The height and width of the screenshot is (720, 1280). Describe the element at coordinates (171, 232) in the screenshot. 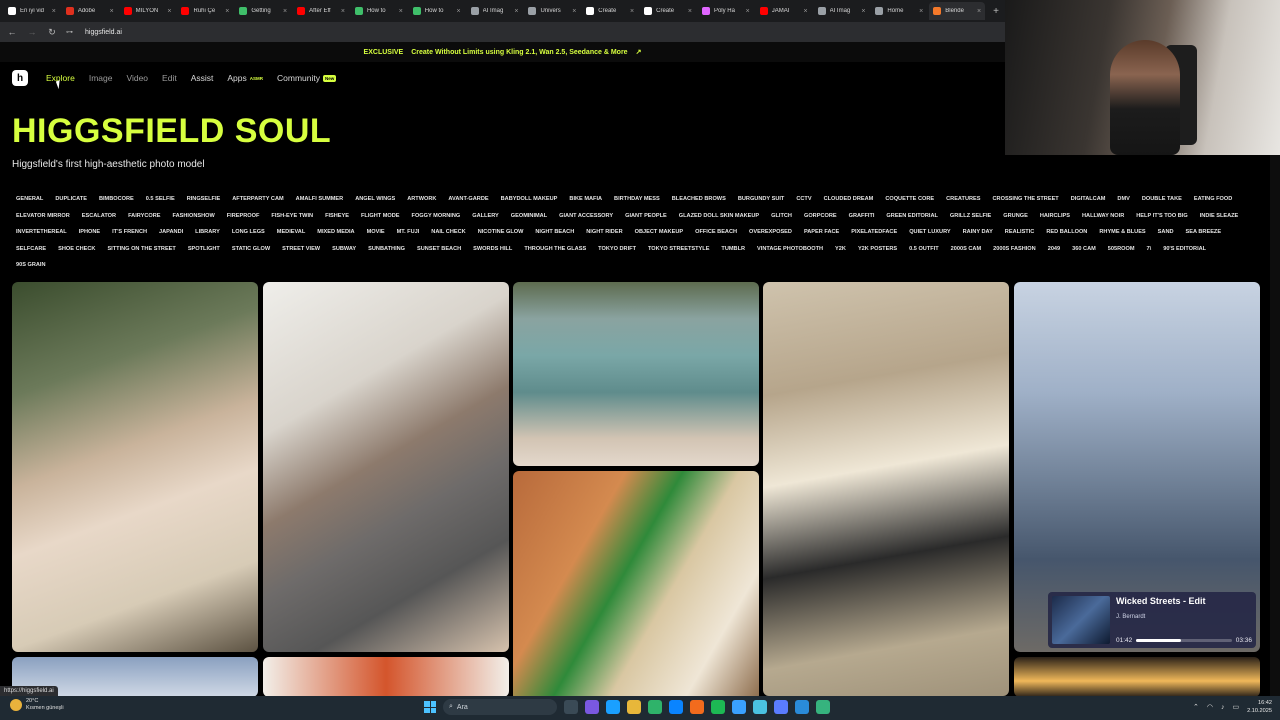

I see `style-chip: JAPANDI` at that location.